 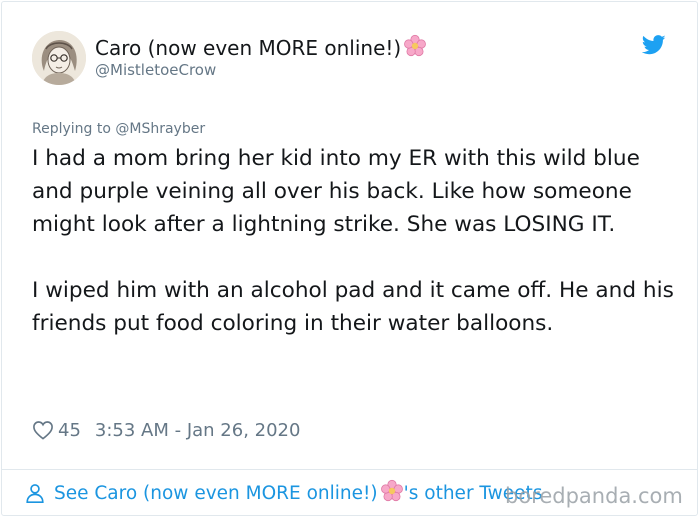 What do you see at coordinates (118, 129) in the screenshot?
I see `reply-context: Replying to @MShrayber` at bounding box center [118, 129].